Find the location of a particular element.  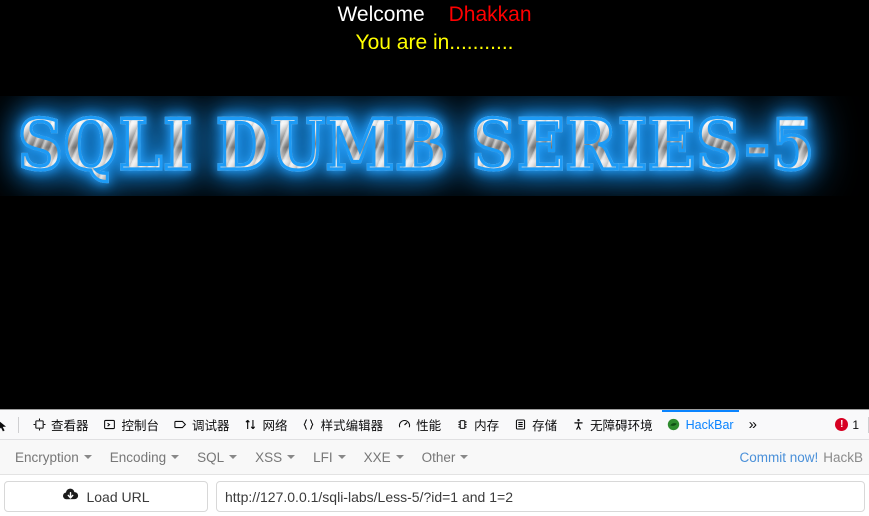

hackbar-icon is located at coordinates (674, 425).